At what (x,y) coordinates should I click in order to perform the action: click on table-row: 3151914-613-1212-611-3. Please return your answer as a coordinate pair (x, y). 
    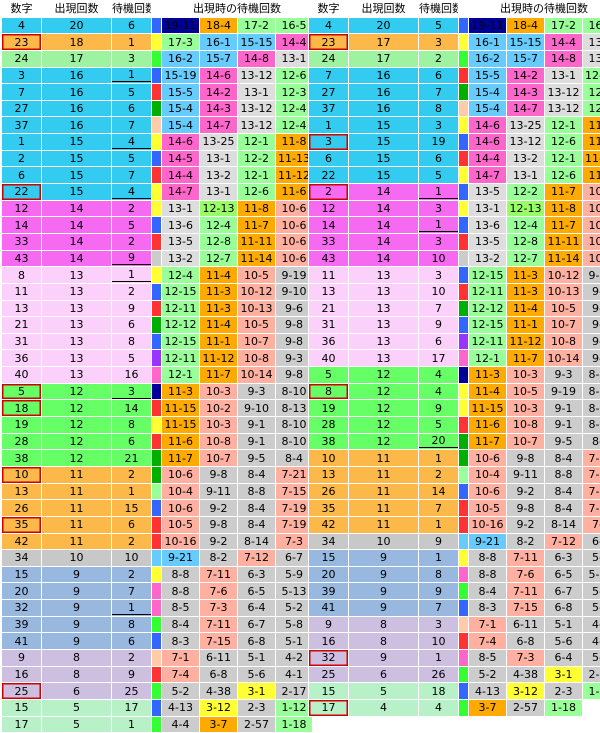
    Looking at the image, I should click on (454, 142).